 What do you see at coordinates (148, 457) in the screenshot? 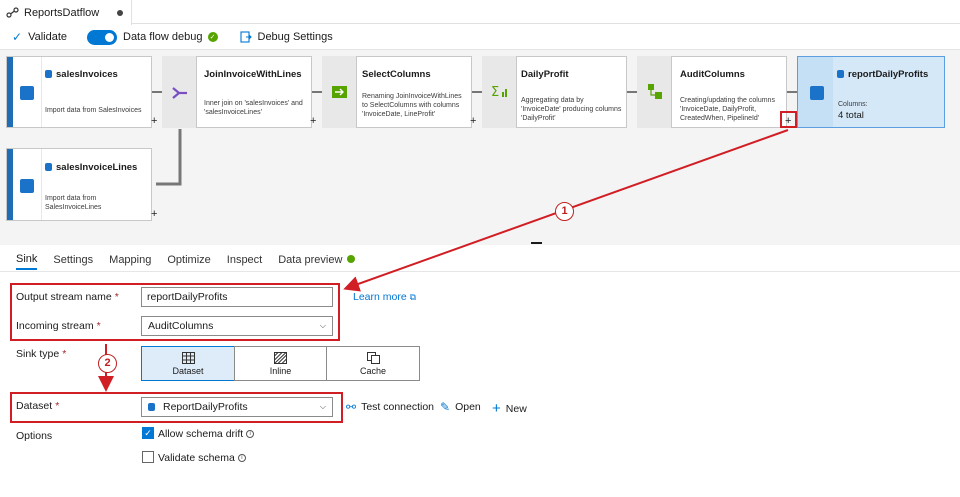
I see `validate-schema-checkbox` at bounding box center [148, 457].